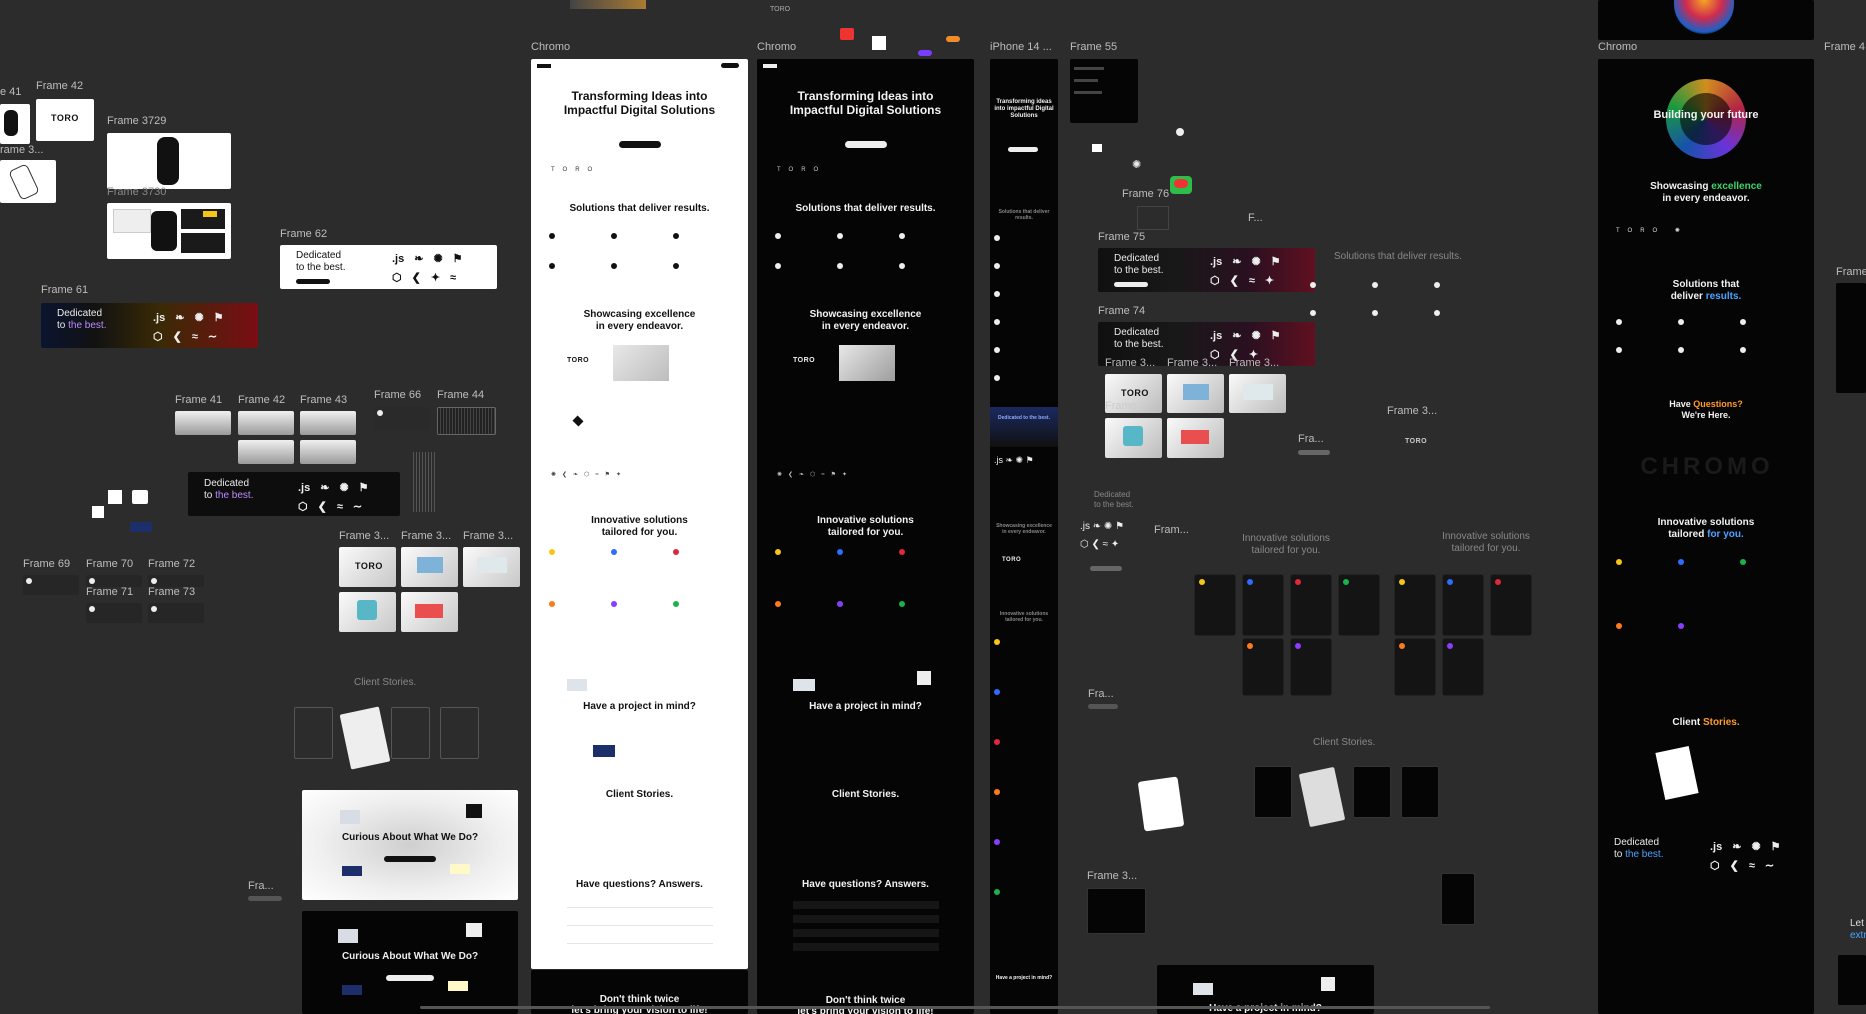 This screenshot has height=1014, width=1866. I want to click on frame-label: Frame 3, so click(1125, 406).